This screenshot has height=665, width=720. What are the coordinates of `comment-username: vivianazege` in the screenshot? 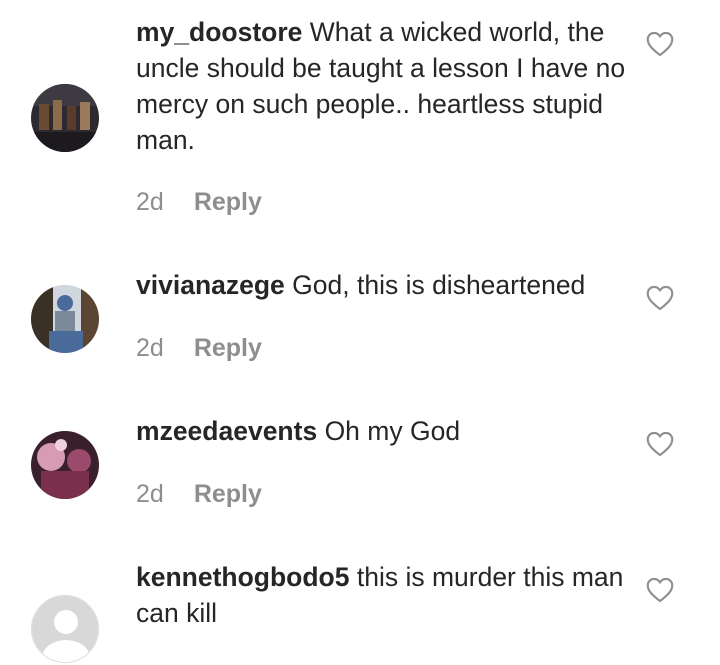 It's located at (210, 285).